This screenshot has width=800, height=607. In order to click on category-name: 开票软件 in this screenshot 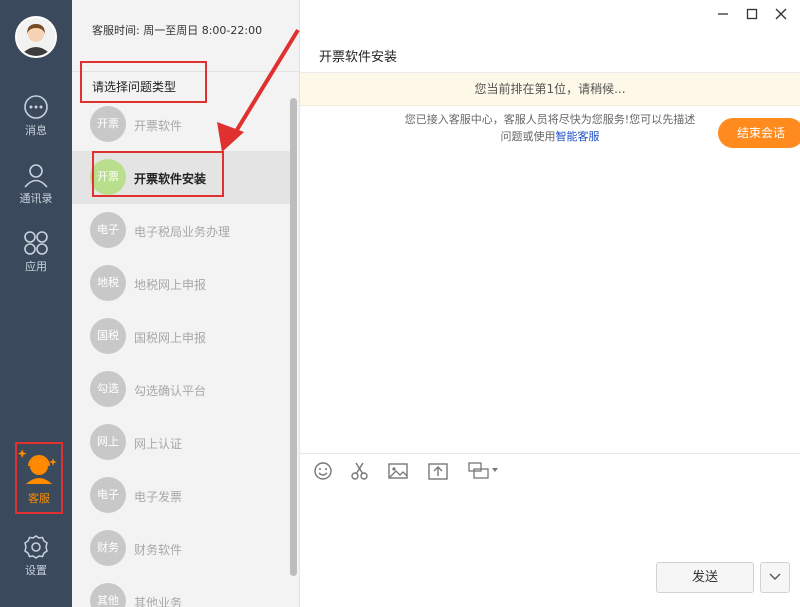, I will do `click(158, 126)`.